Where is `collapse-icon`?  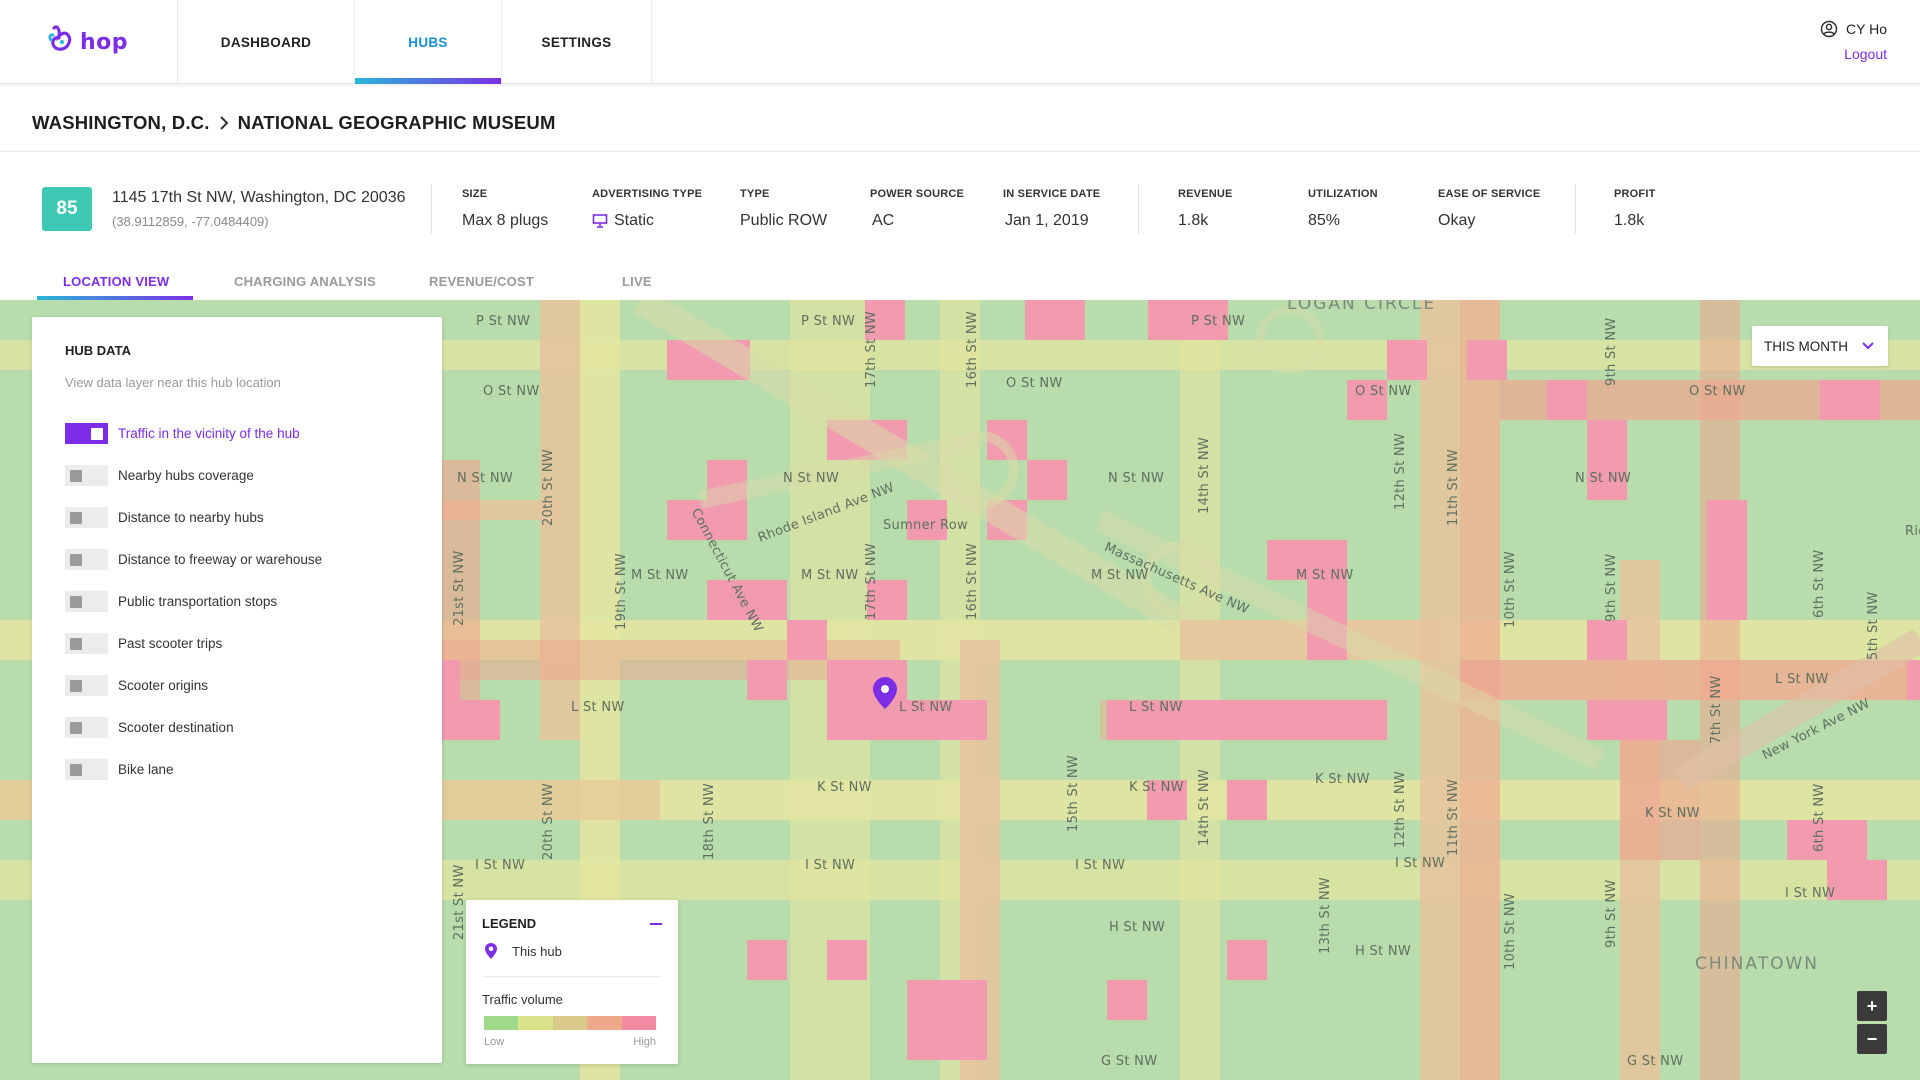 collapse-icon is located at coordinates (656, 924).